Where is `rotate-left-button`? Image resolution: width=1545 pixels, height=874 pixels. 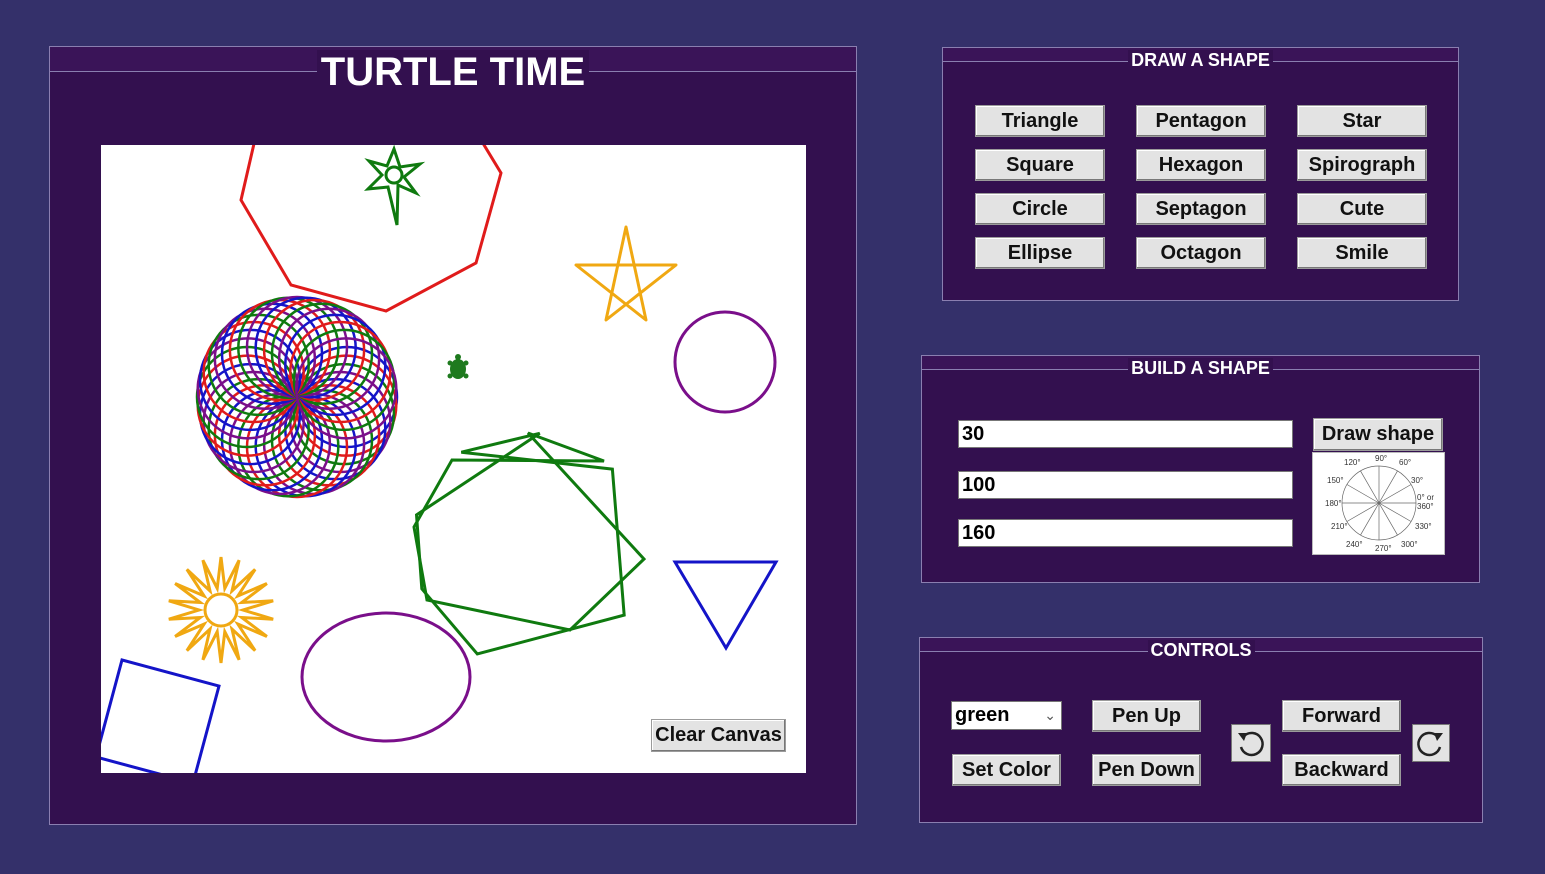 rotate-left-button is located at coordinates (1251, 743).